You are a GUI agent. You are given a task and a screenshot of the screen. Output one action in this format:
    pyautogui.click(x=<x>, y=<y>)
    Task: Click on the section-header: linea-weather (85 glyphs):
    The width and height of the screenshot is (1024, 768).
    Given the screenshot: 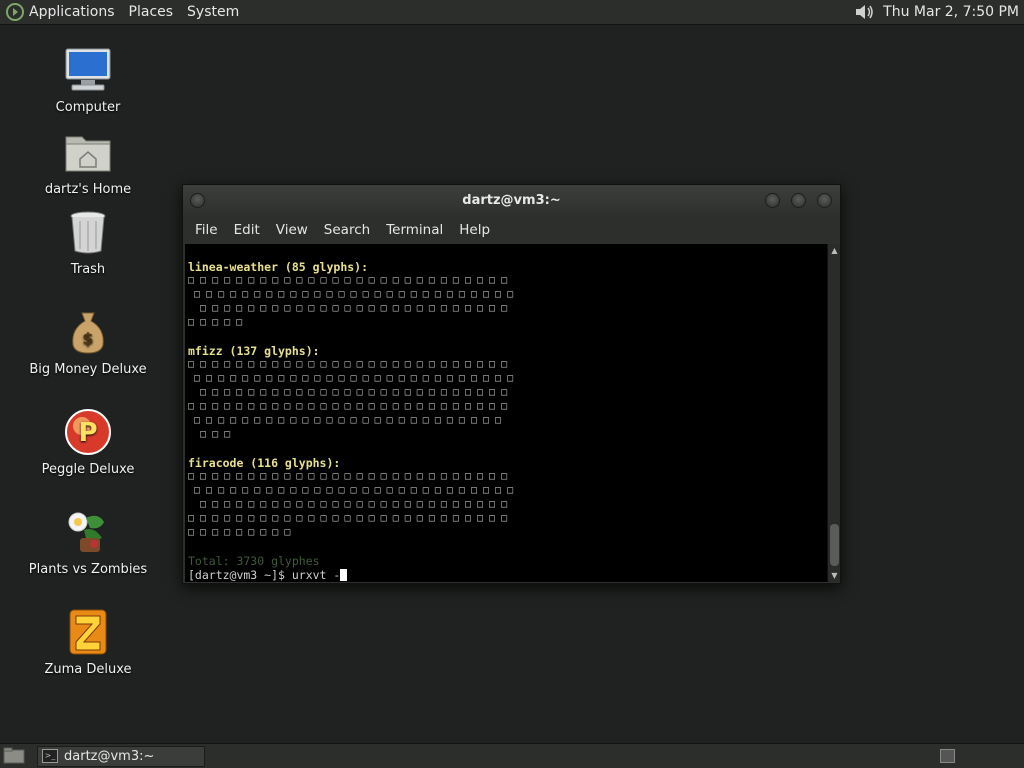 What is the action you would take?
    pyautogui.click(x=278, y=267)
    